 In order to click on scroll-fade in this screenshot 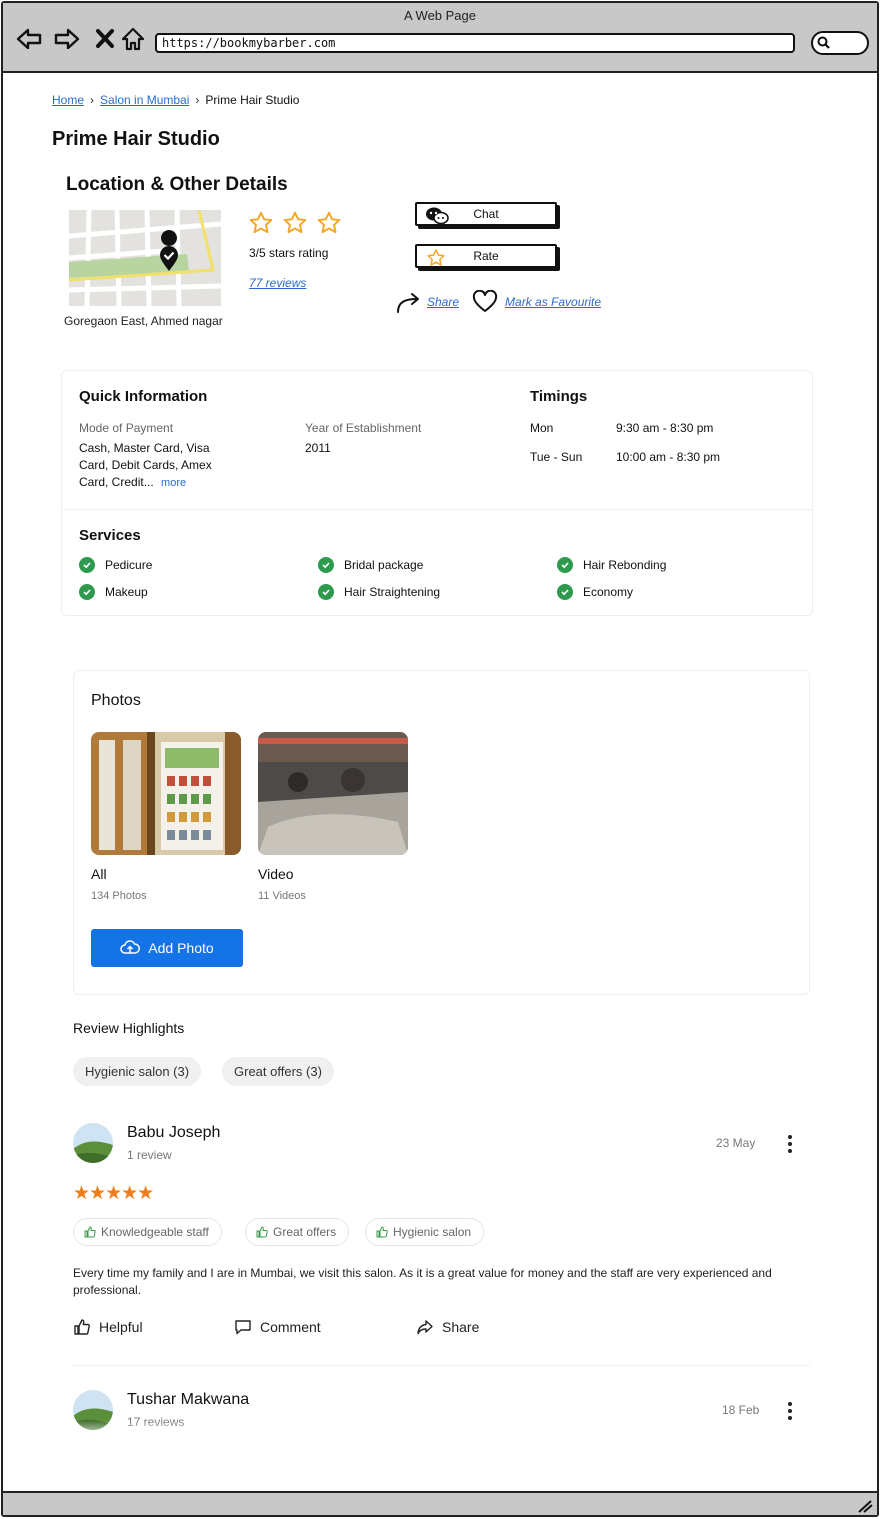, I will do `click(437, 1430)`.